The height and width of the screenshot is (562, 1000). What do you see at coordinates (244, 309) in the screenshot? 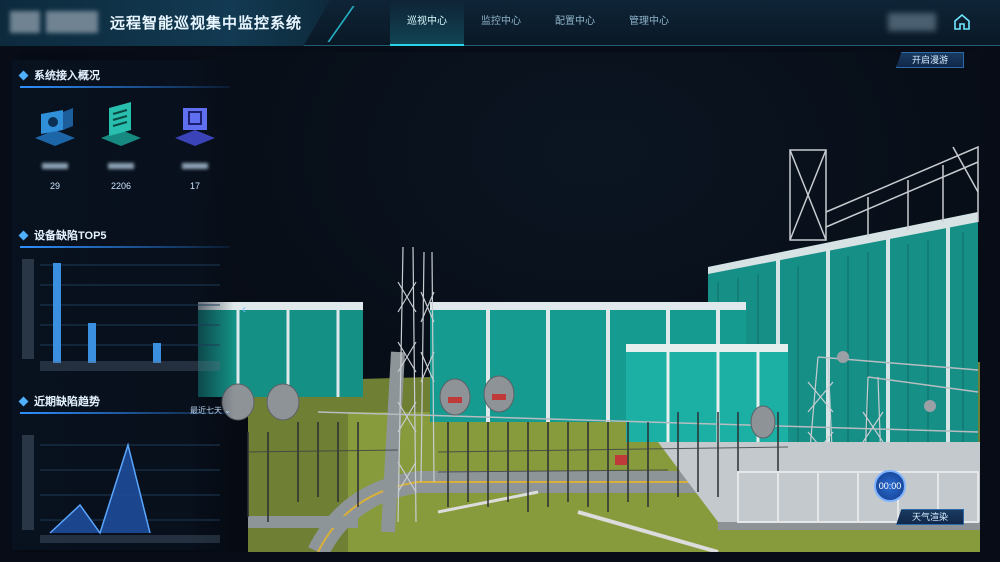
I see `collapse-panel-icon: ‹` at bounding box center [244, 309].